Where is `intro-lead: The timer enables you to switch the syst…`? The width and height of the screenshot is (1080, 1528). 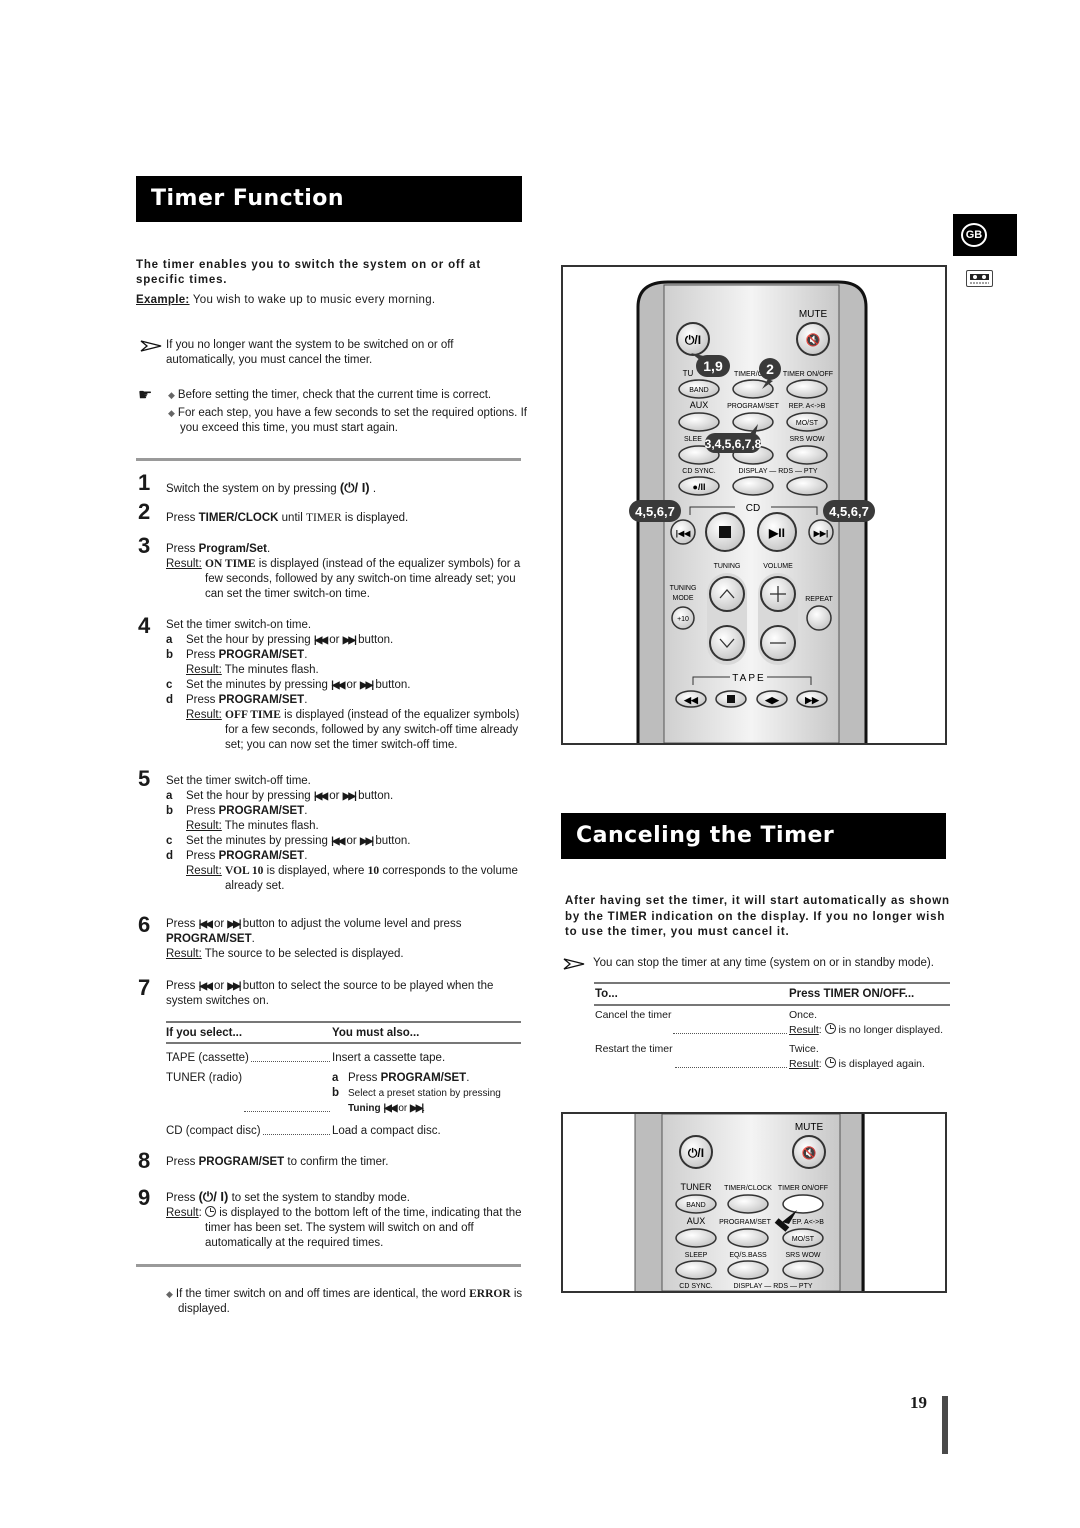 intro-lead: The timer enables you to switch the syst… is located at coordinates (308, 272).